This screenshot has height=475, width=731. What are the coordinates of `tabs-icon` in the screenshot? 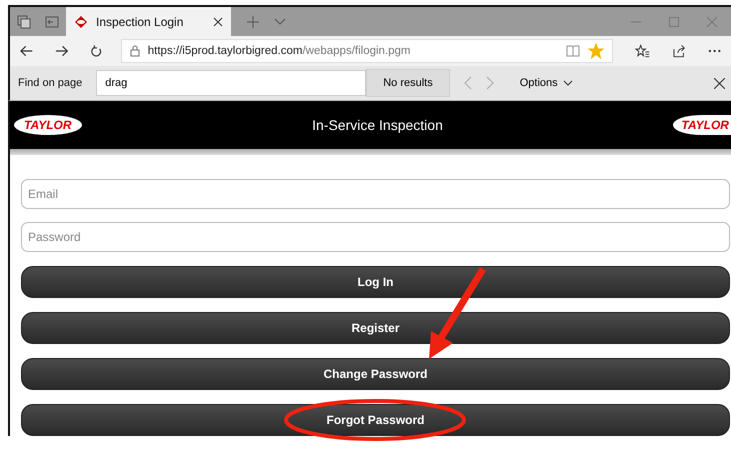 It's located at (24, 21).